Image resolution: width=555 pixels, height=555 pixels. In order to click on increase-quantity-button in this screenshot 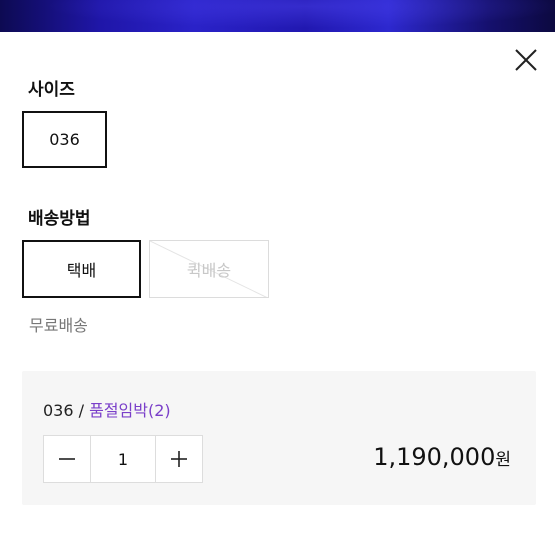, I will do `click(179, 459)`.